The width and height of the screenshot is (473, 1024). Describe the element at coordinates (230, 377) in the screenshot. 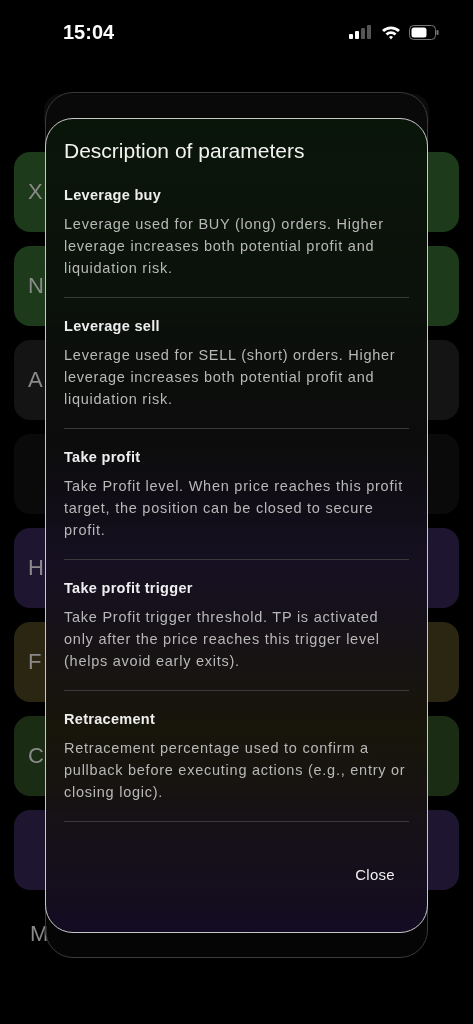

I see `parameter-description: Leverage used for SELL (short) orders. Higher leverage increases both potential profit and liquidation risk.` at that location.